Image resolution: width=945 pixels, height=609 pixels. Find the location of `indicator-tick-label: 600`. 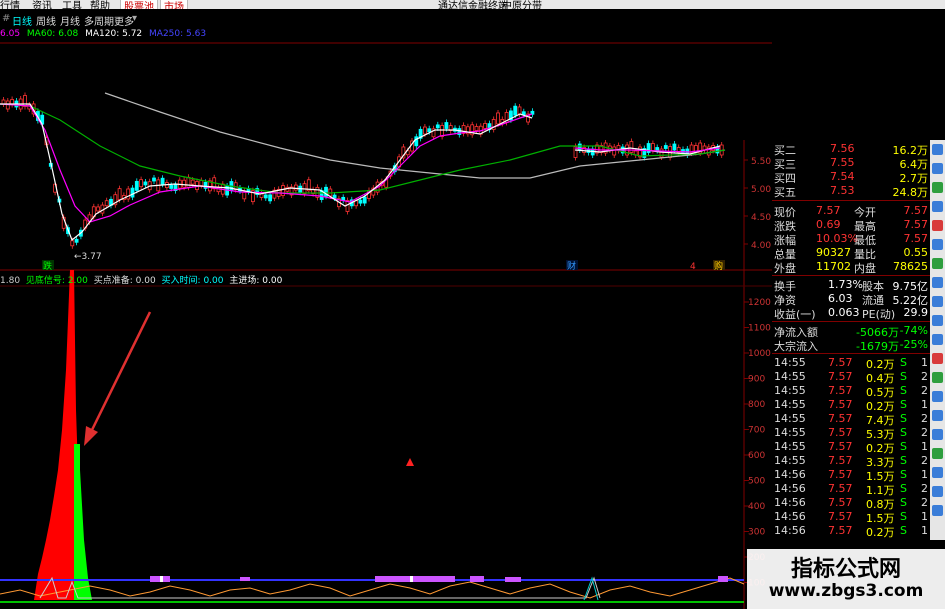

indicator-tick-label: 600 is located at coordinates (756, 456).